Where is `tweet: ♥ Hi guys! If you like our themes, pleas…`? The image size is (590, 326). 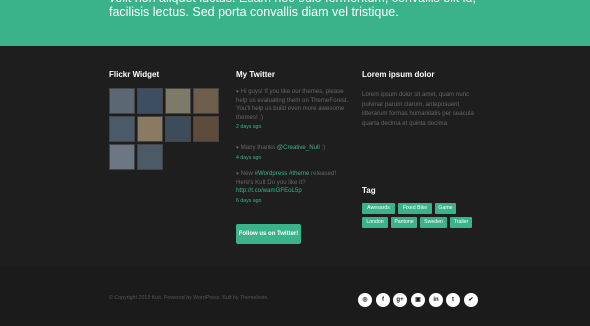
tweet: ♥ Hi guys! If you like our themes, pleas… is located at coordinates (295, 110).